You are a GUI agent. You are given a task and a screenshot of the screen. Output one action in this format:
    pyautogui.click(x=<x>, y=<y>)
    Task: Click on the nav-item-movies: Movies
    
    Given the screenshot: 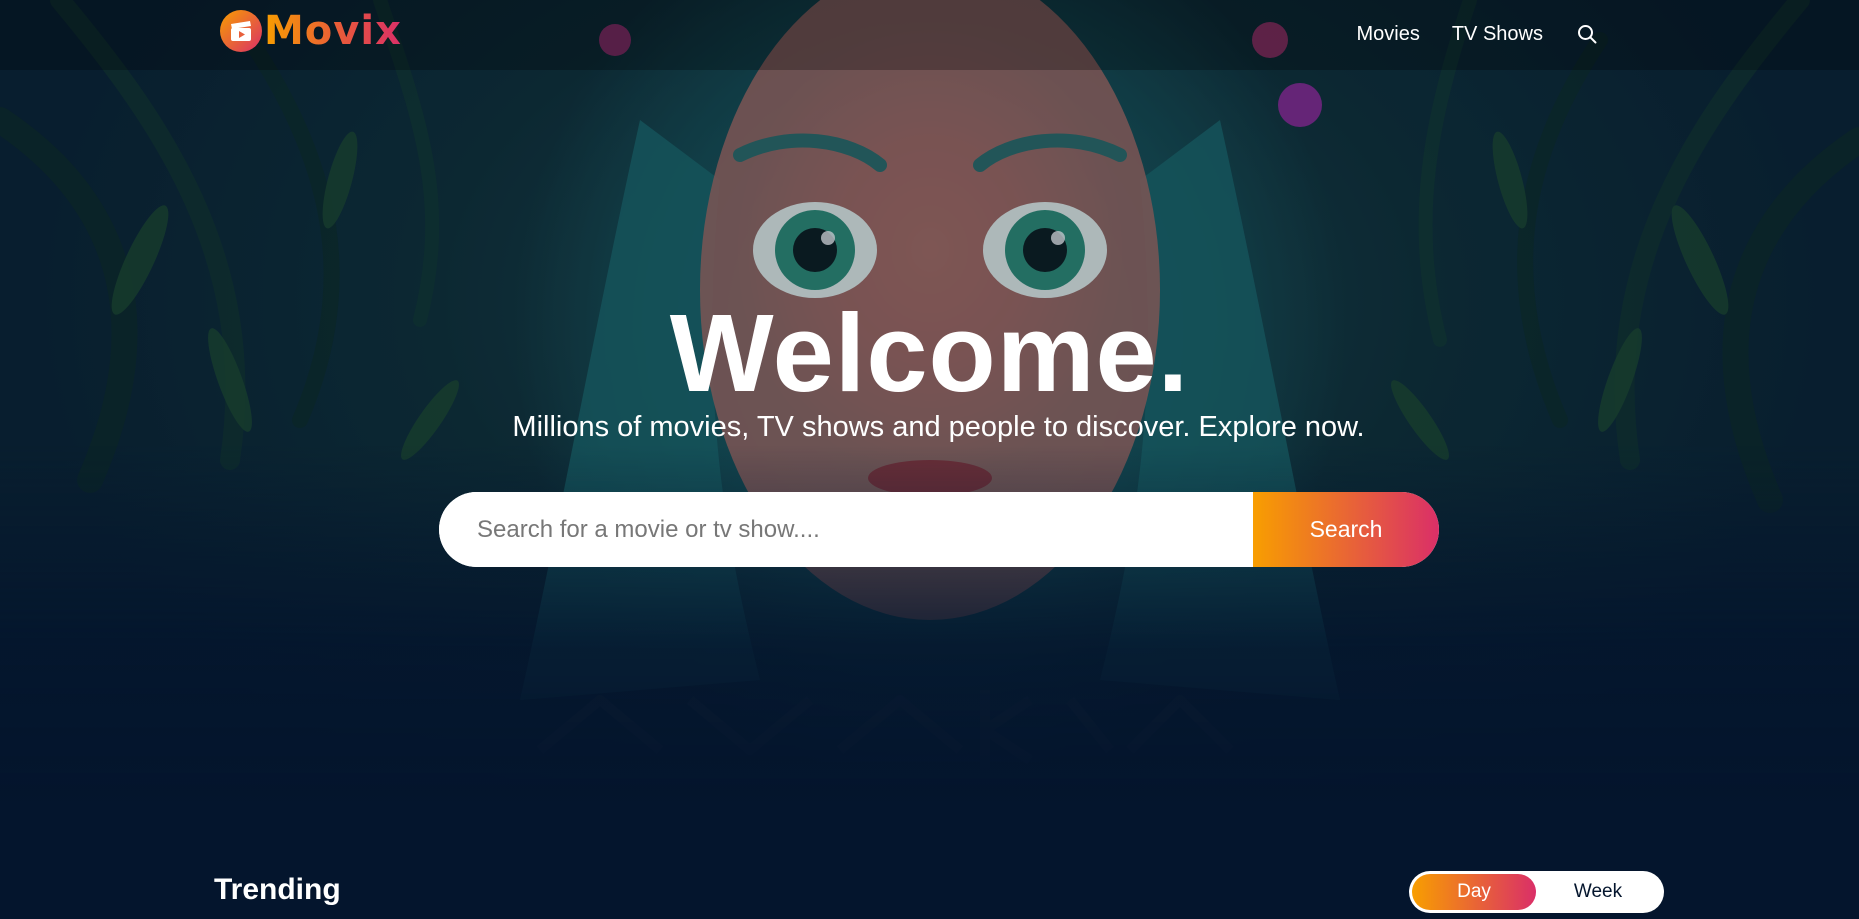 What is the action you would take?
    pyautogui.click(x=1387, y=34)
    